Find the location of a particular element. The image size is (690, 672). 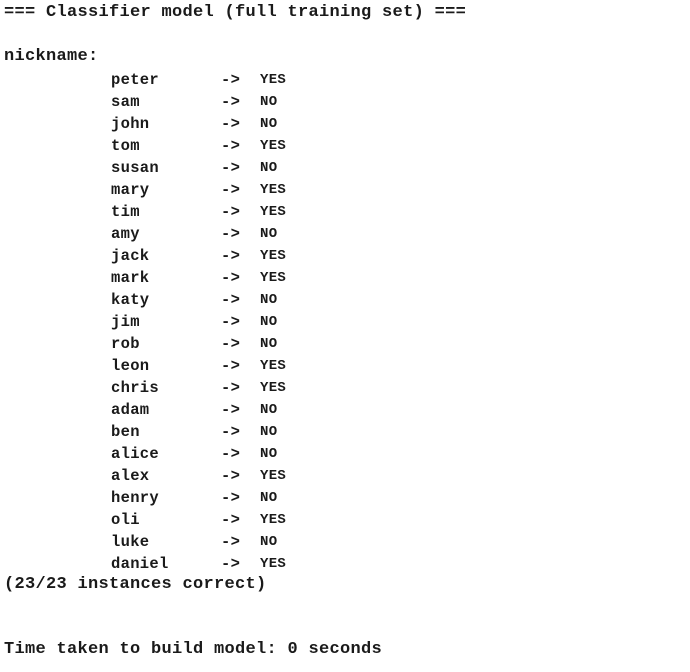

rule-row: peter -> YES is located at coordinates (345, 80).